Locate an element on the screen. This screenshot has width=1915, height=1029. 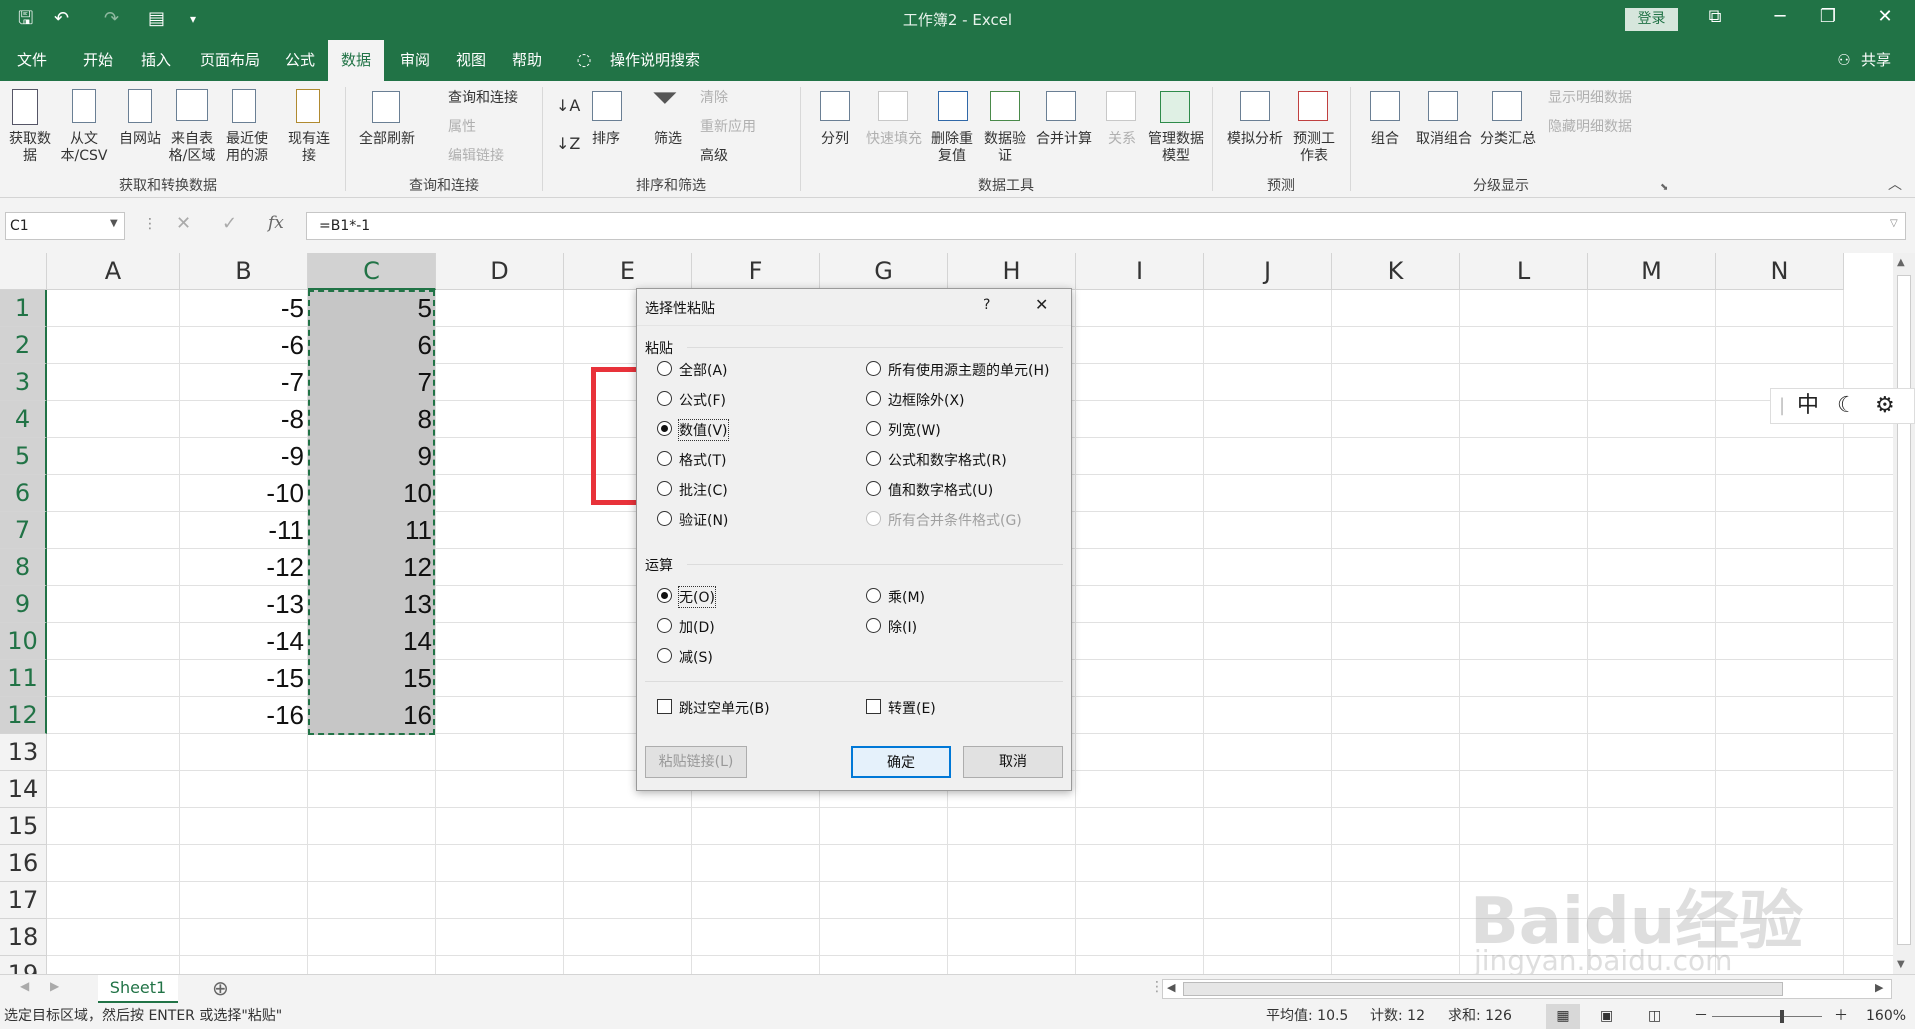
tab-help: 帮助 is located at coordinates (527, 60).